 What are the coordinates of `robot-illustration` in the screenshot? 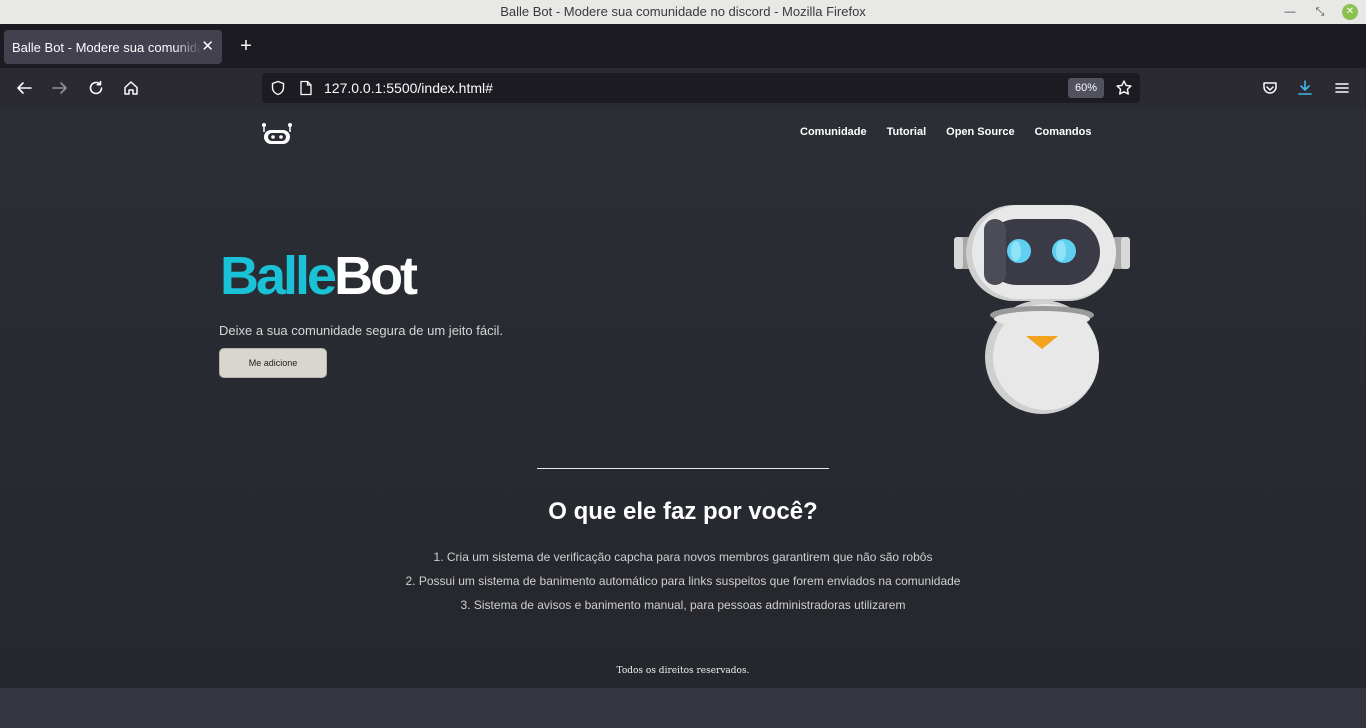 It's located at (1042, 309).